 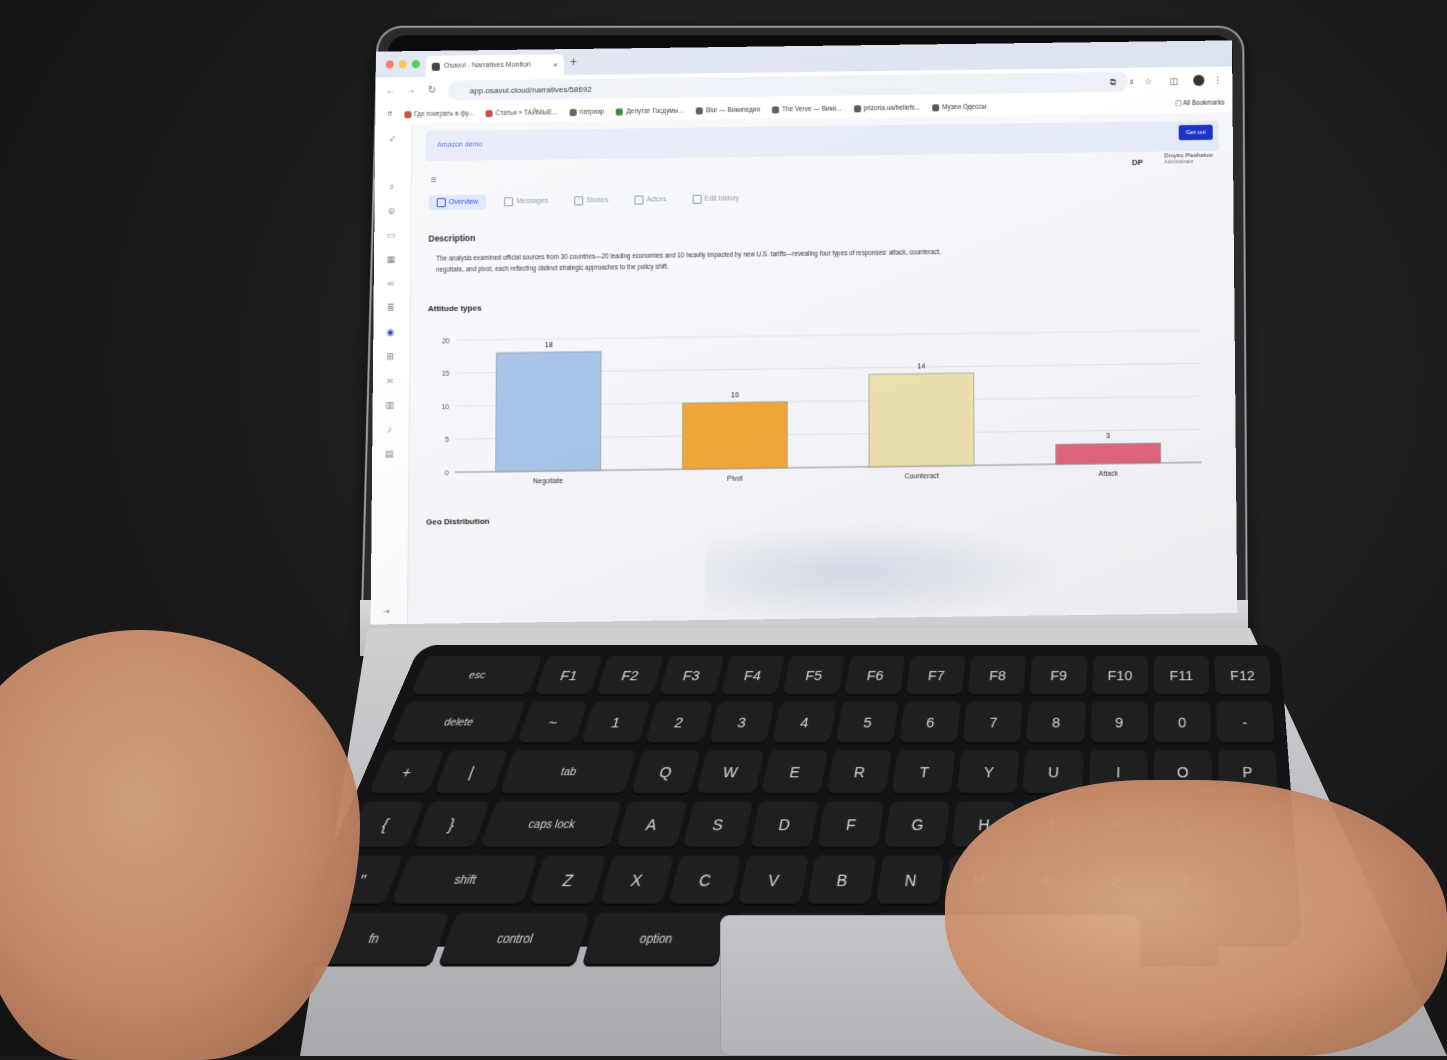 I want to click on logo-icon: ➶, so click(x=392, y=138).